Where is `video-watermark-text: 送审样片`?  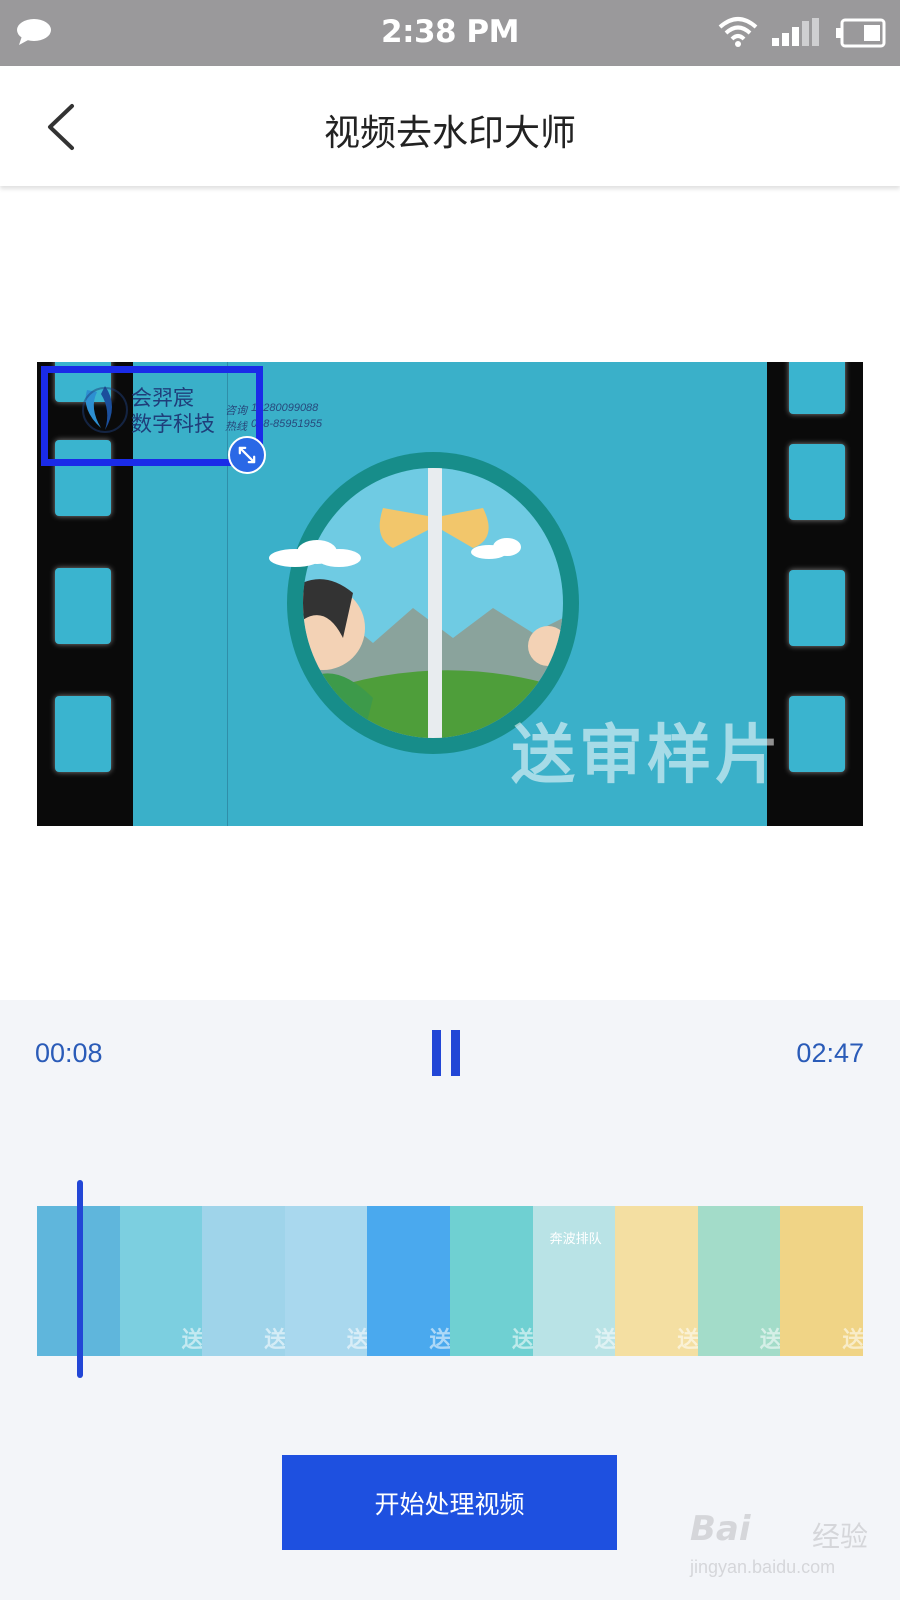 video-watermark-text: 送审样片 is located at coordinates (647, 756).